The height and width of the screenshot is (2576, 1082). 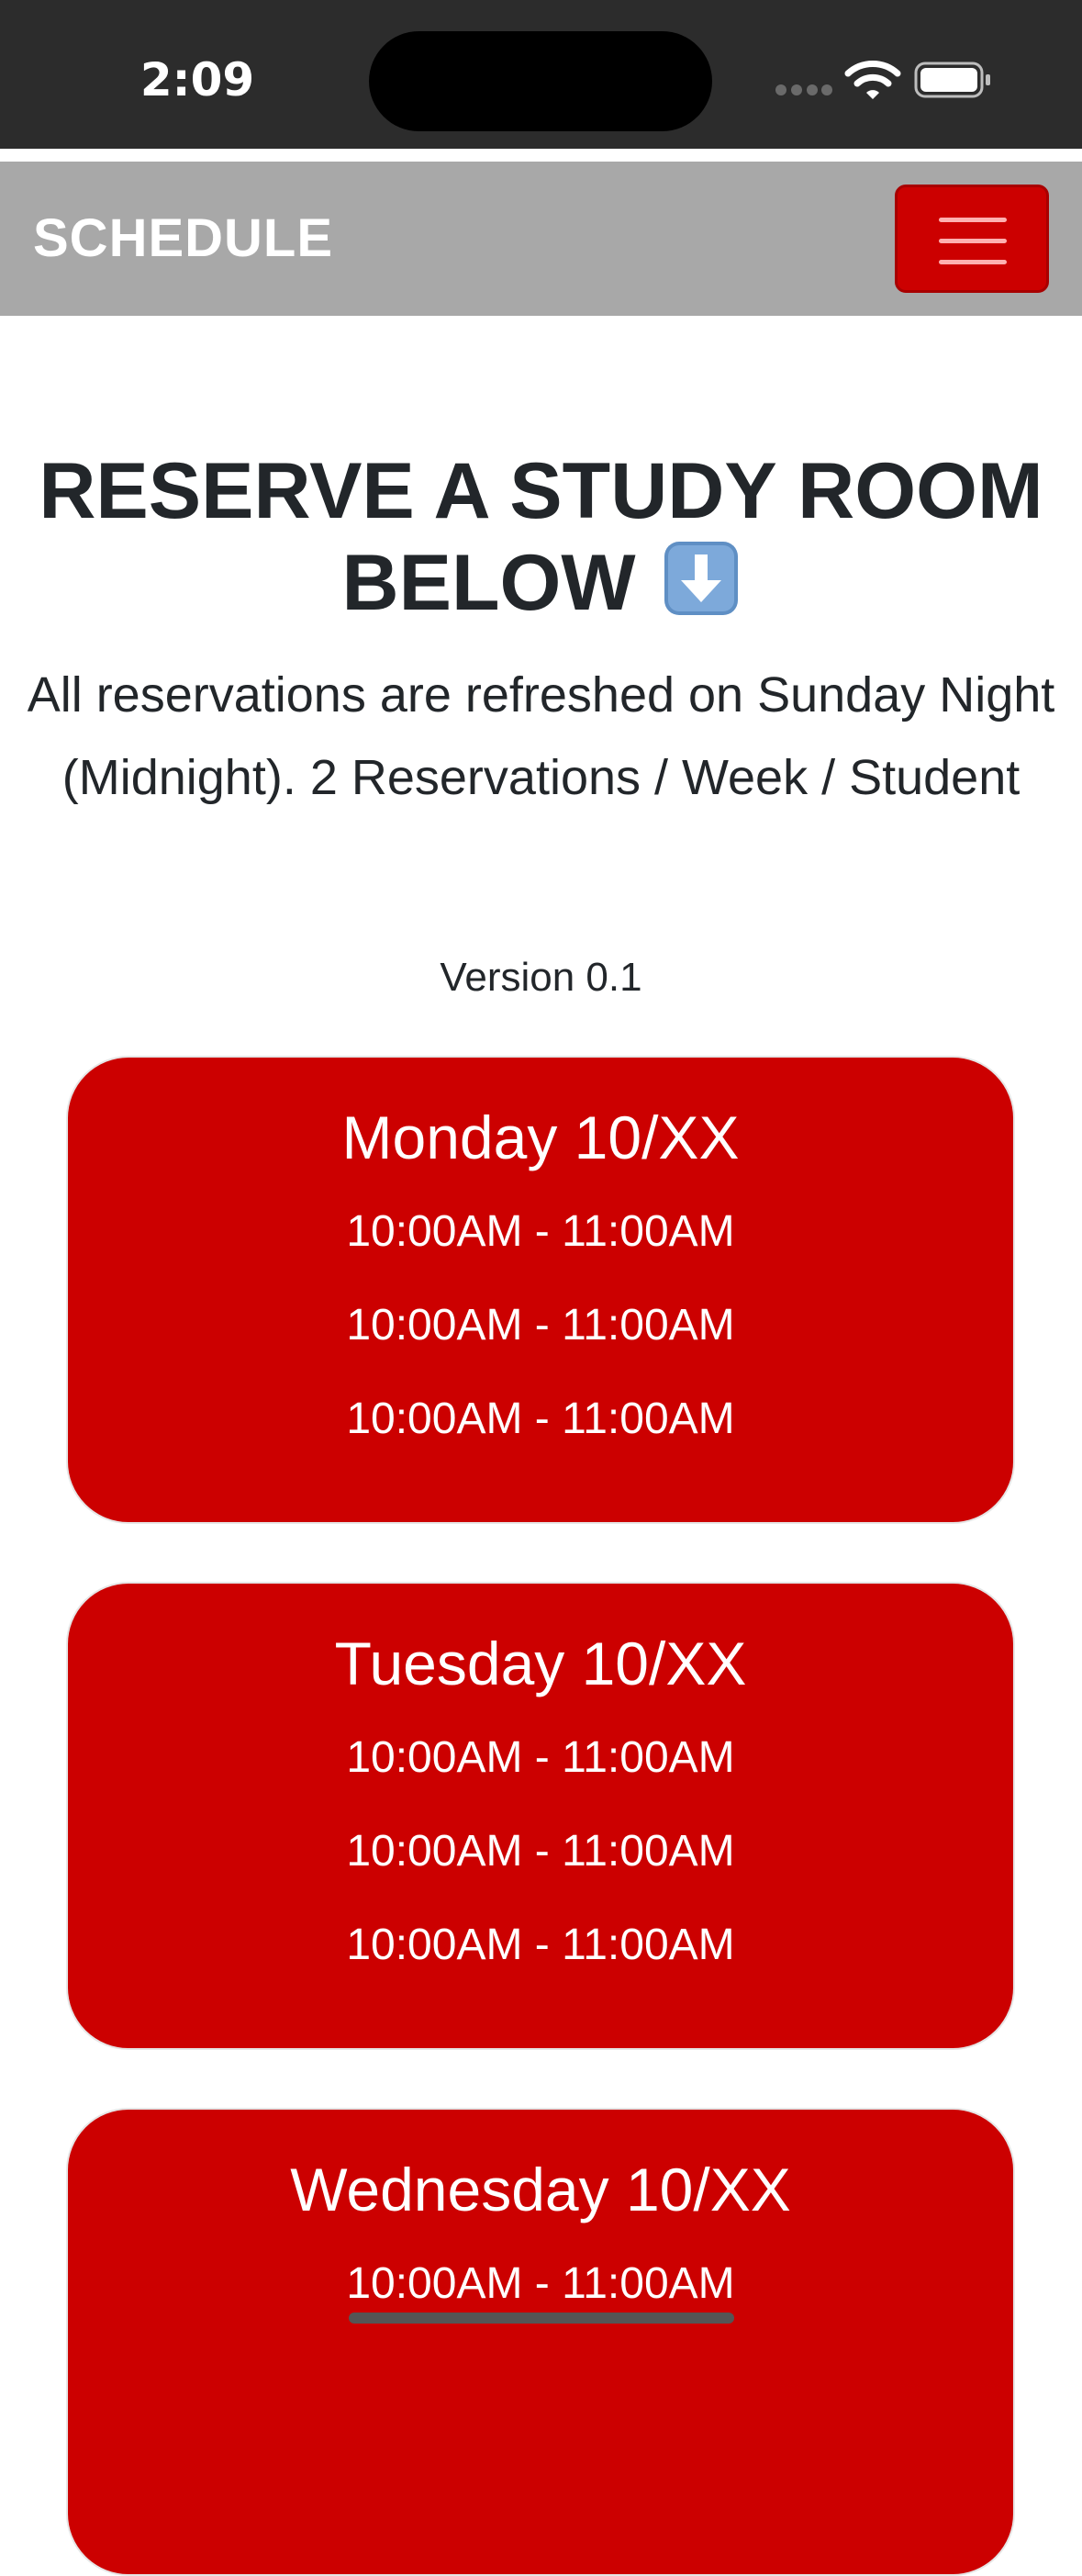 What do you see at coordinates (197, 79) in the screenshot?
I see `status-time: 2:09` at bounding box center [197, 79].